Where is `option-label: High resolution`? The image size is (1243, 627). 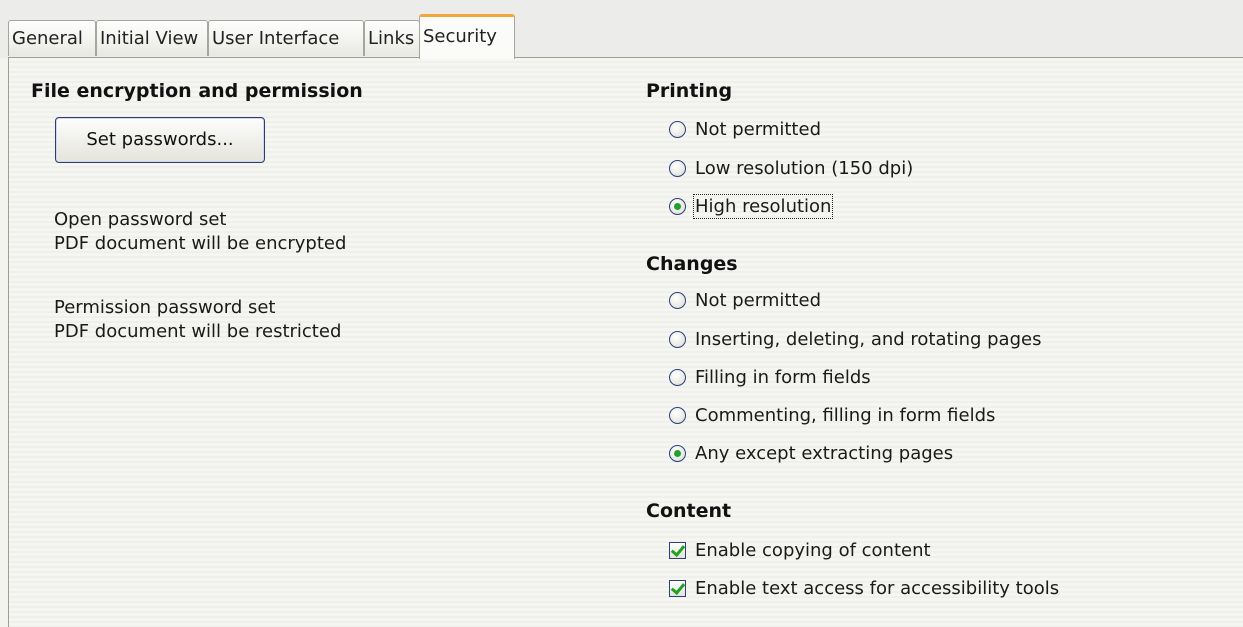
option-label: High resolution is located at coordinates (763, 206).